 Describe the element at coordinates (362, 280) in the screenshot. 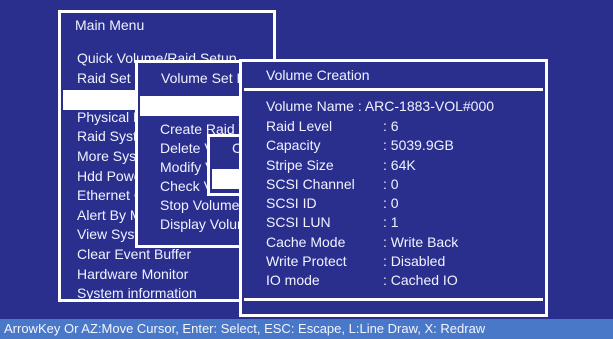

I see `field-io-mode: IO mode : Cached IO` at that location.